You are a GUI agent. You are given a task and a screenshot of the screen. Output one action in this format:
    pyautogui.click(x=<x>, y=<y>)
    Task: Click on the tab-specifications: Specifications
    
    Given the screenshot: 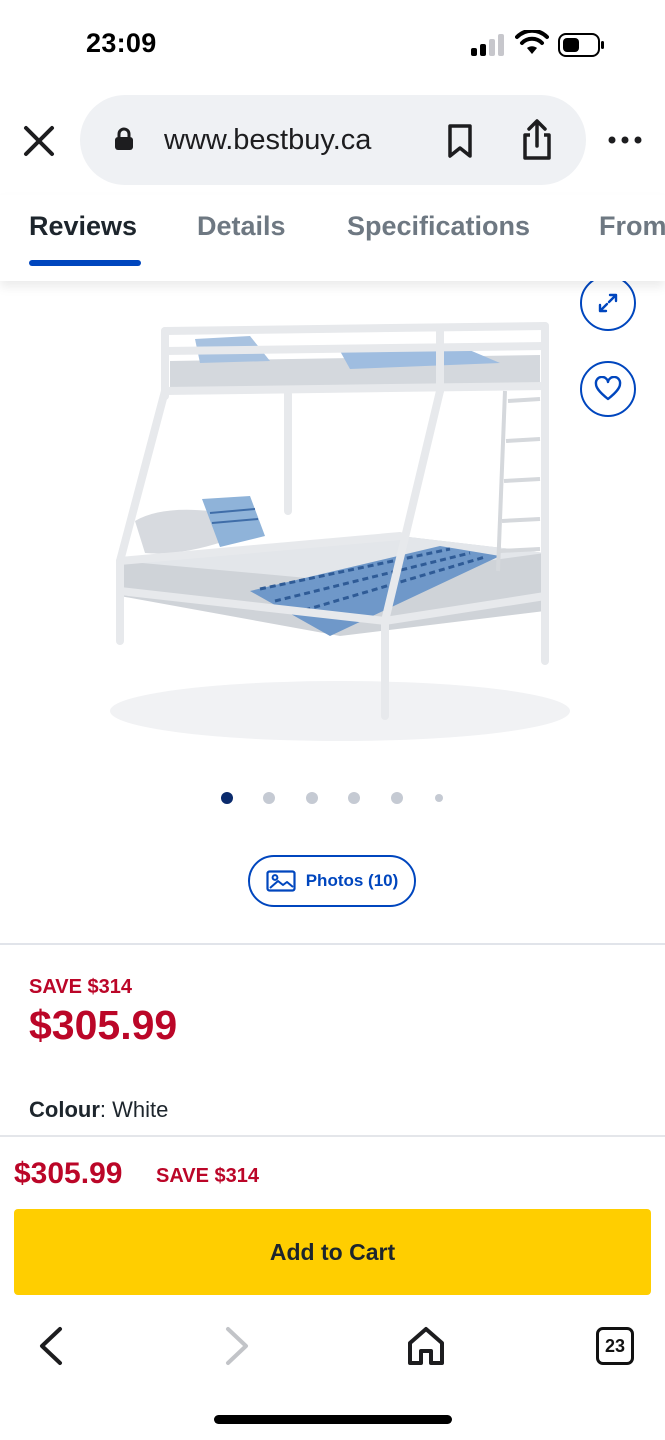 What is the action you would take?
    pyautogui.click(x=438, y=226)
    